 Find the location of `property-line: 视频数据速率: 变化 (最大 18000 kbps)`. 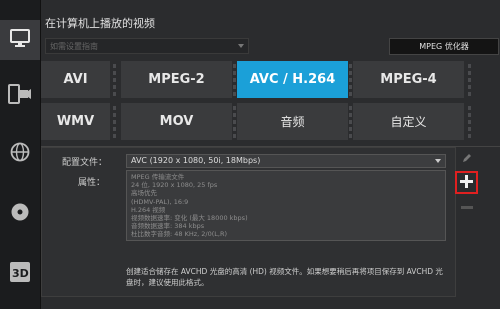

property-line: 视频数据速率: 变化 (最大 18000 kbps) is located at coordinates (189, 218).